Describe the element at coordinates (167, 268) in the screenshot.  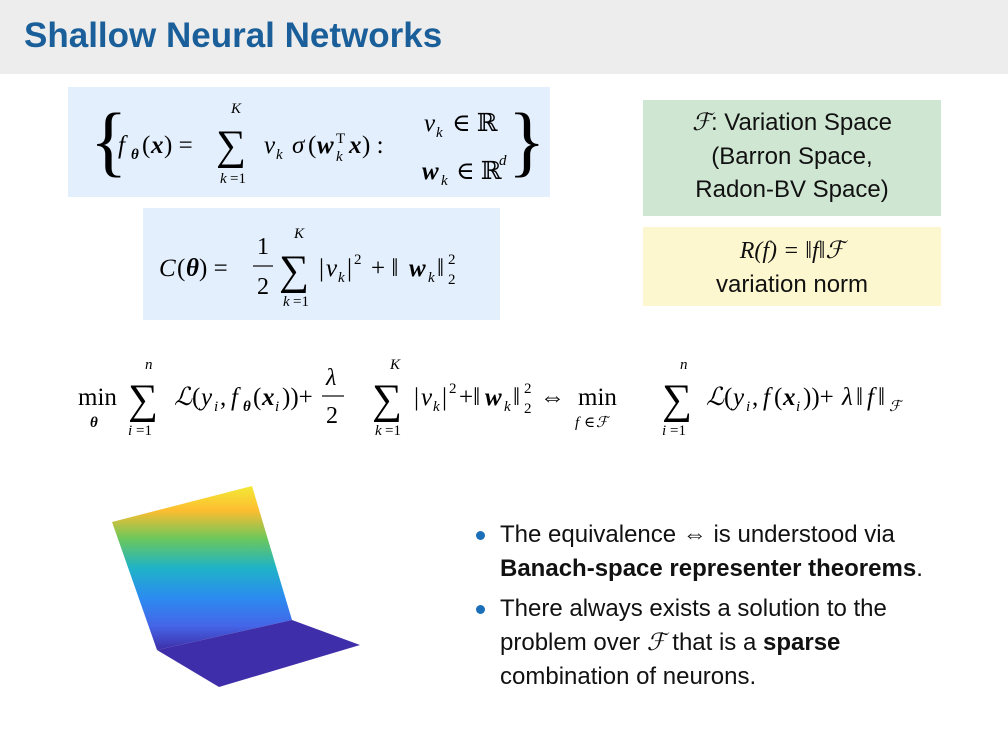
I see `svg-text: C` at that location.